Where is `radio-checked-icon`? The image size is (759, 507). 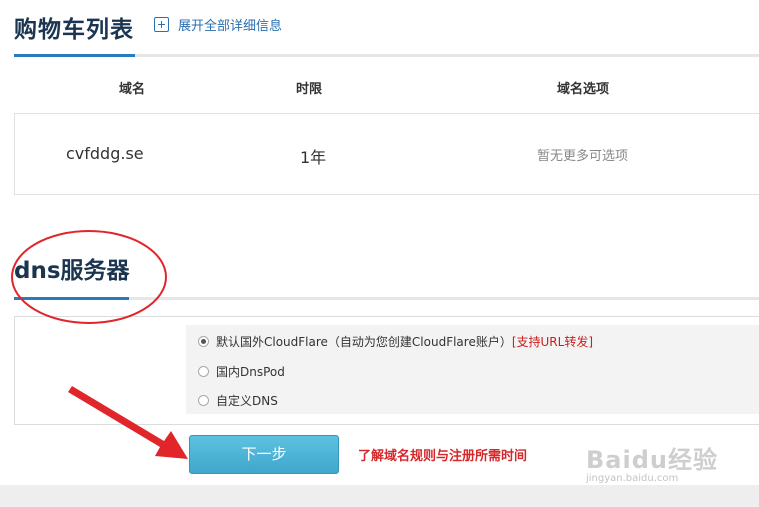
radio-checked-icon is located at coordinates (203, 341).